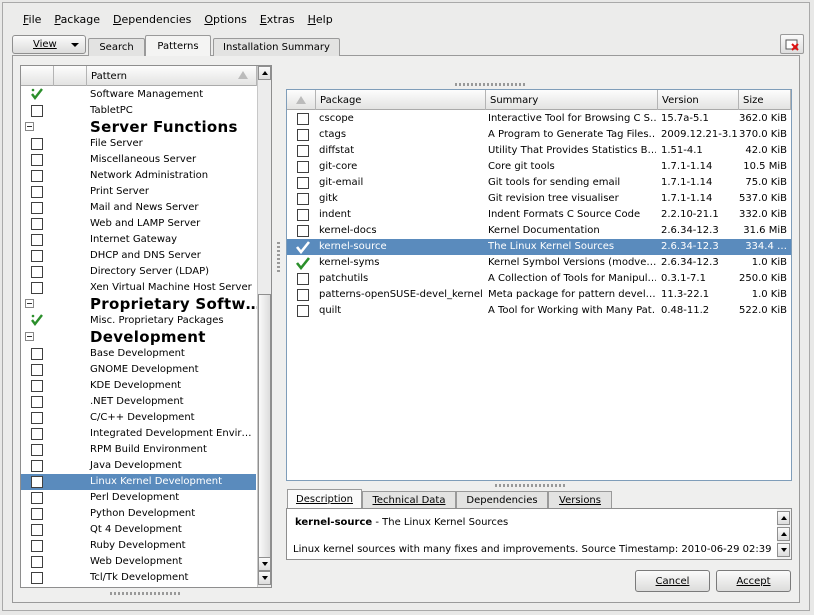  What do you see at coordinates (278, 257) in the screenshot?
I see `splitter-grip-vertical` at bounding box center [278, 257].